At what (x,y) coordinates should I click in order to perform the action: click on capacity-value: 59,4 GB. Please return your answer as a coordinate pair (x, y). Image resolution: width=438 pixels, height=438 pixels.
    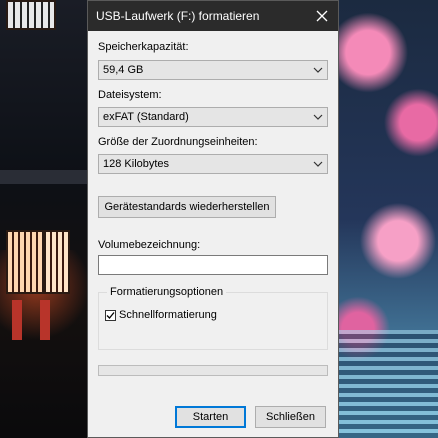
    Looking at the image, I should click on (123, 70).